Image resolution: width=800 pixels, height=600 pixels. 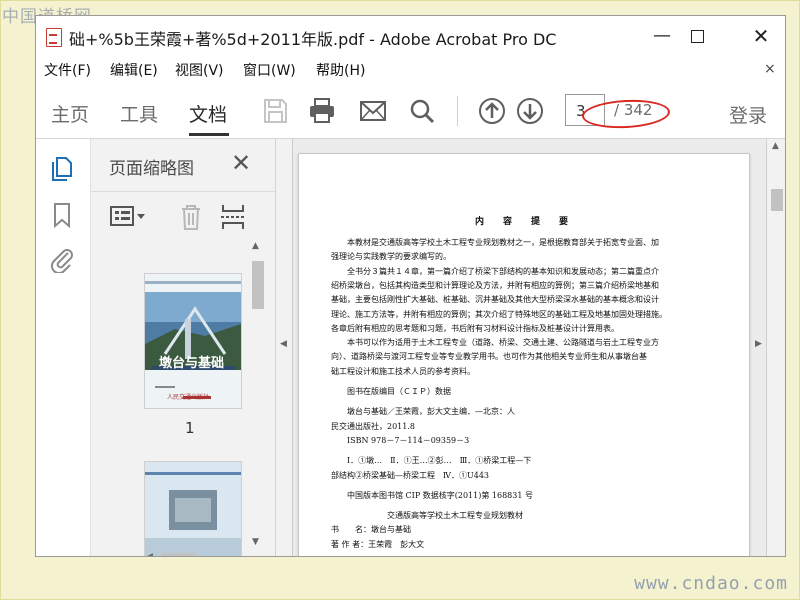 I want to click on page-2-preview, so click(x=193, y=509).